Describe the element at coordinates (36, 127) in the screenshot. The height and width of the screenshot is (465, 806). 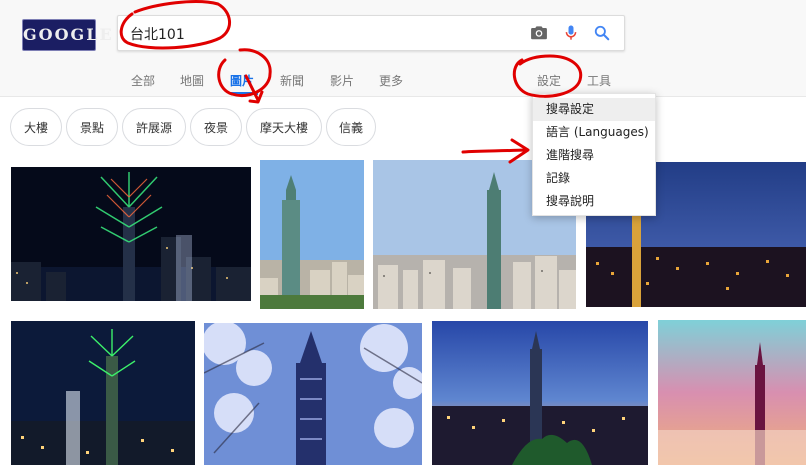
I see `chip-building: 大樓` at that location.